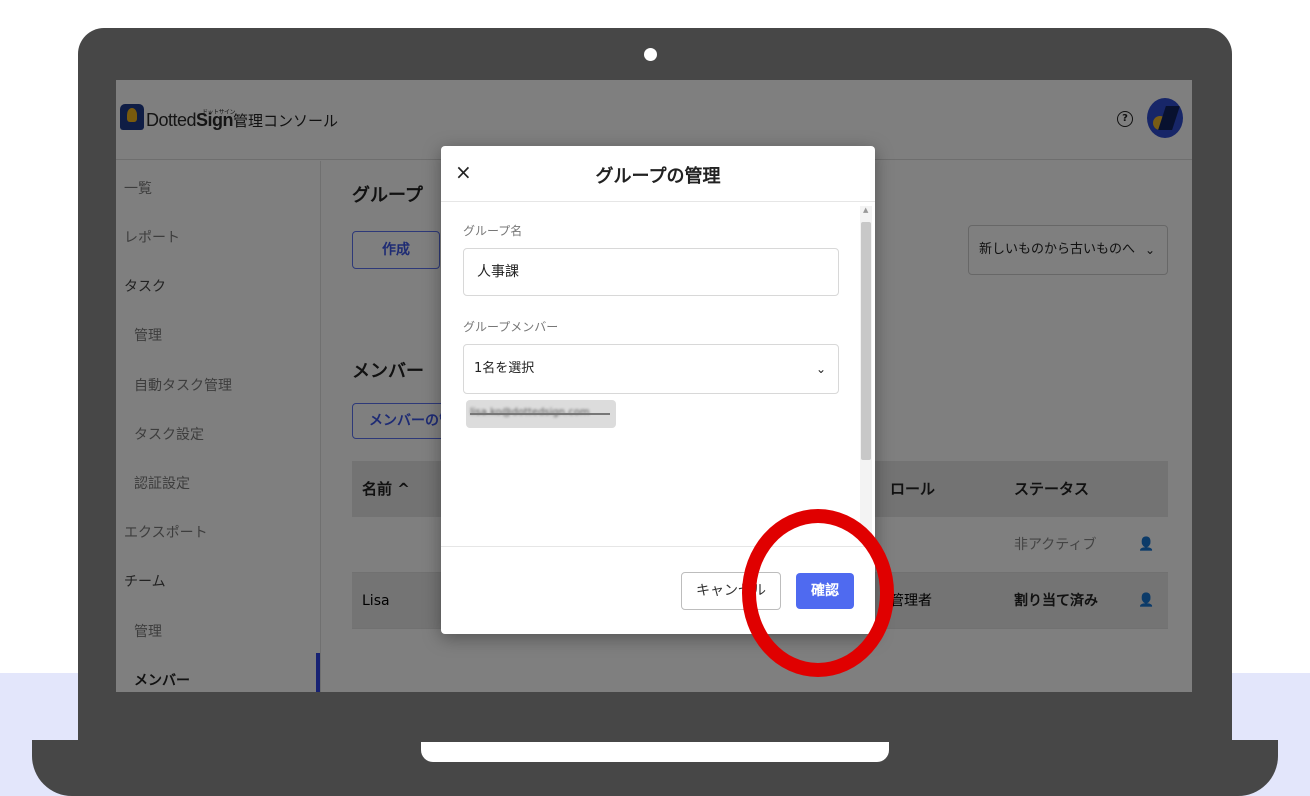  I want to click on dialog-header: × グループの管理, so click(658, 174).